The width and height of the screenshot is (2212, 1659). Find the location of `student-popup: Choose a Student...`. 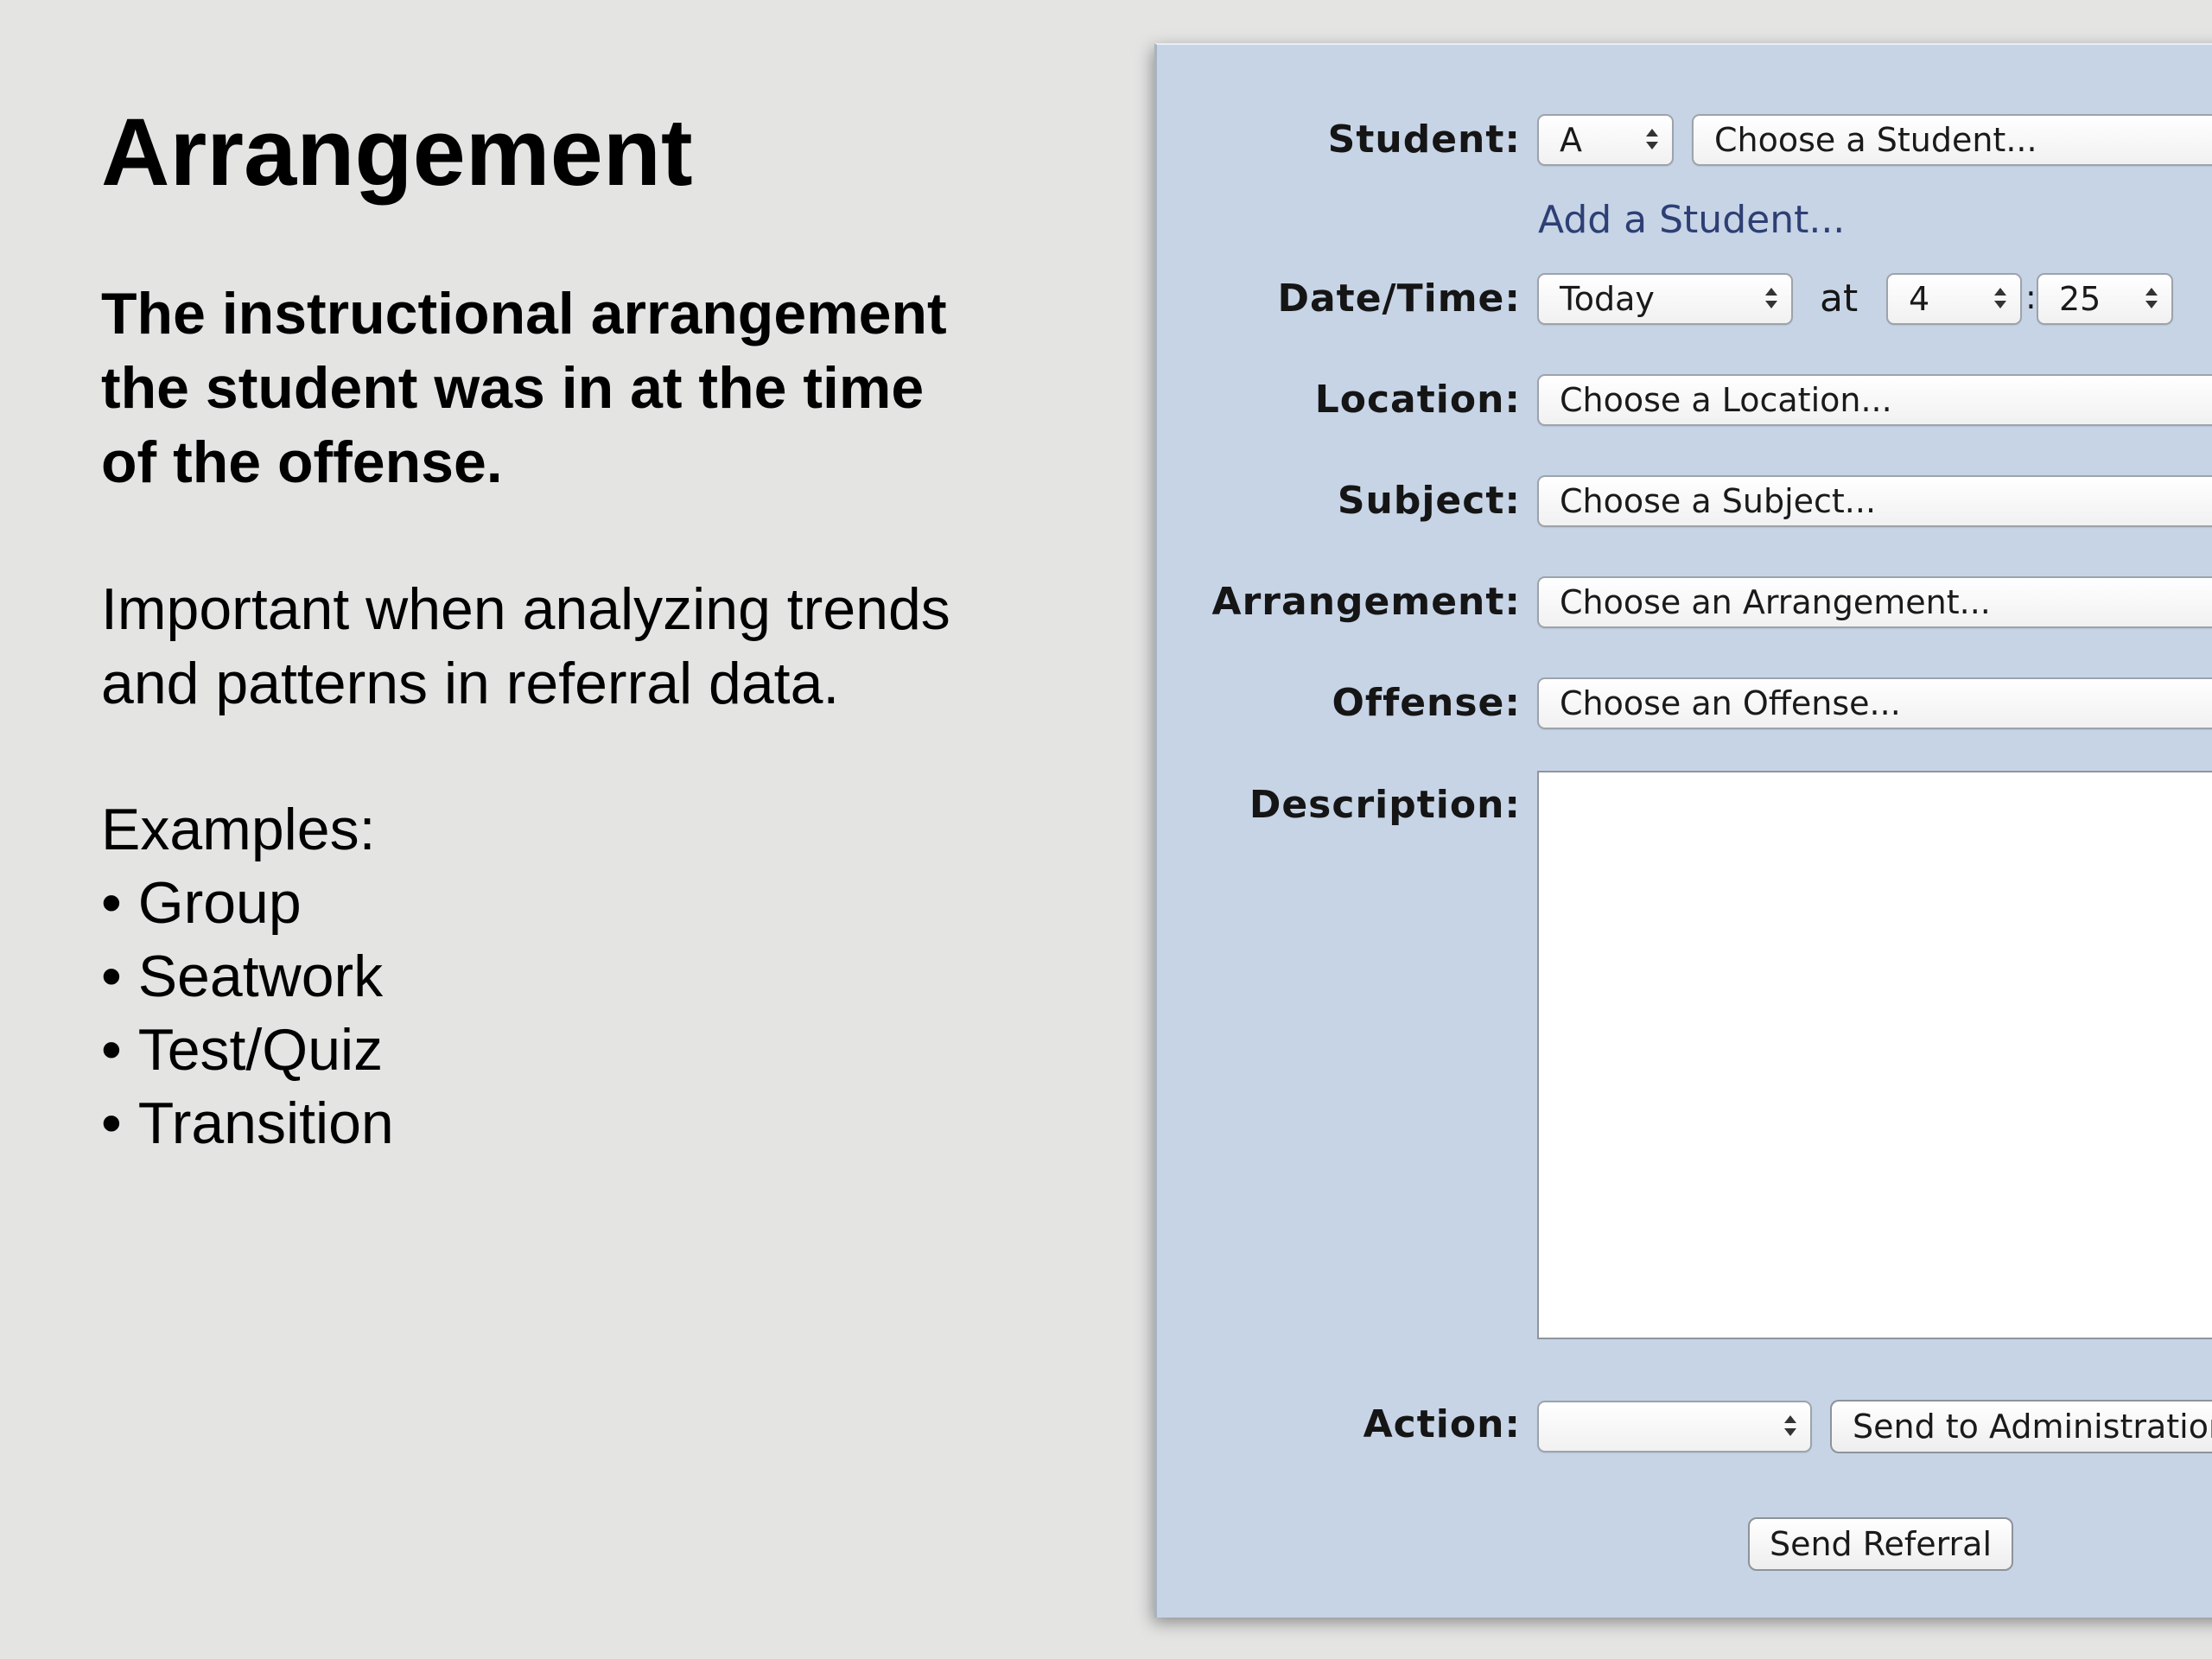

student-popup: Choose a Student... is located at coordinates (1952, 140).